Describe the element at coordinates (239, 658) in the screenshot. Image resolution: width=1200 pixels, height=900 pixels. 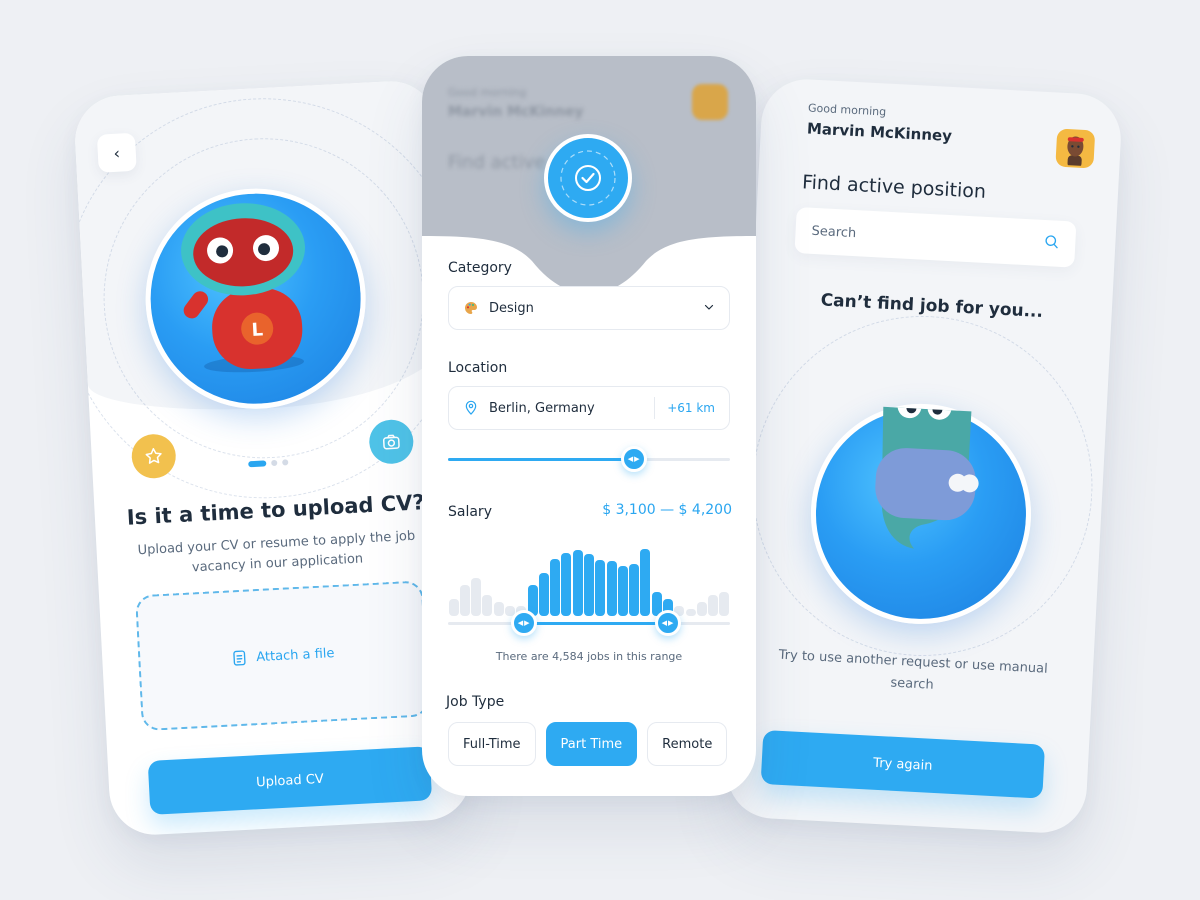
I see `file-icon` at that location.